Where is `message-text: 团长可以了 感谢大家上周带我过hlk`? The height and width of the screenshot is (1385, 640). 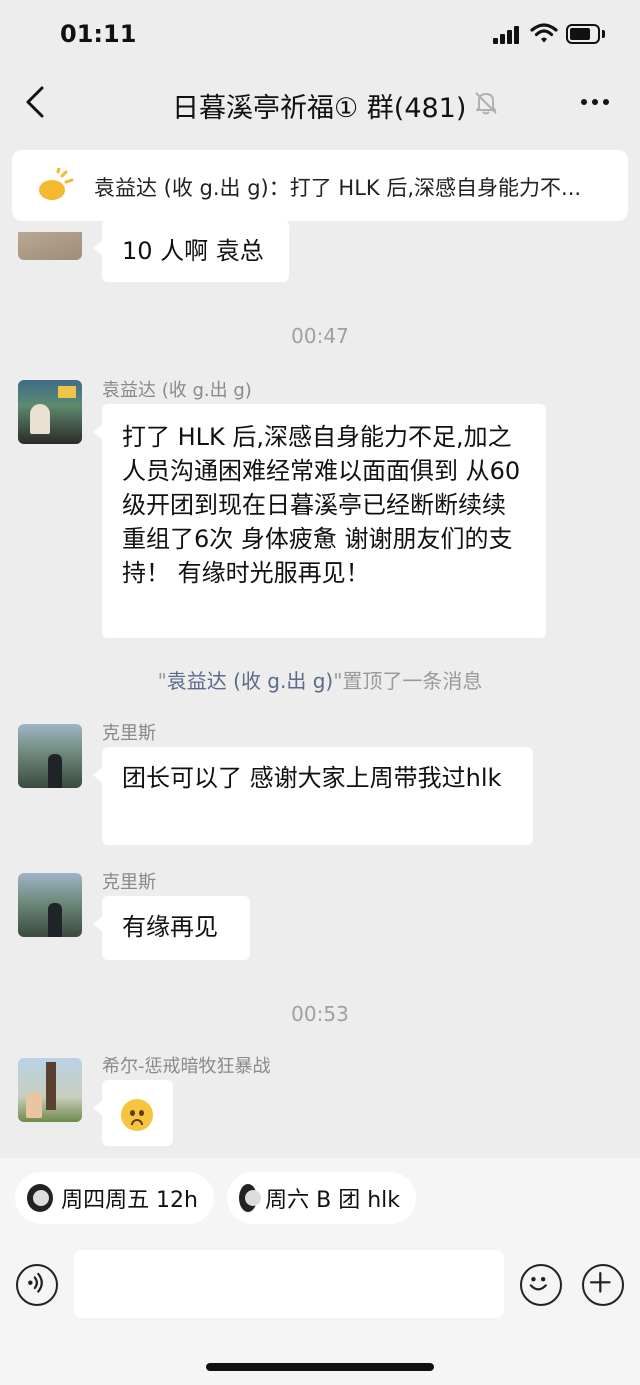
message-text: 团长可以了 感谢大家上周带我过hlk is located at coordinates (312, 778).